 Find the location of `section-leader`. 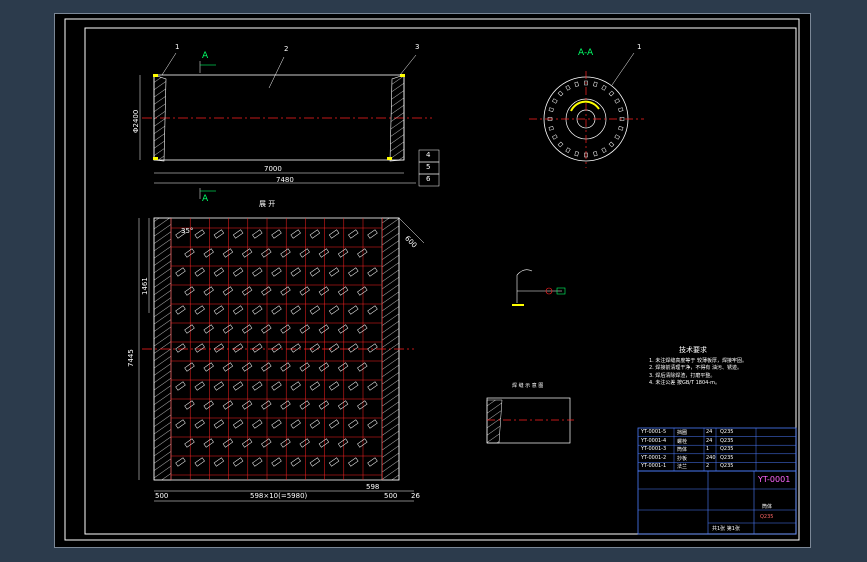

section-leader is located at coordinates (623, 69).